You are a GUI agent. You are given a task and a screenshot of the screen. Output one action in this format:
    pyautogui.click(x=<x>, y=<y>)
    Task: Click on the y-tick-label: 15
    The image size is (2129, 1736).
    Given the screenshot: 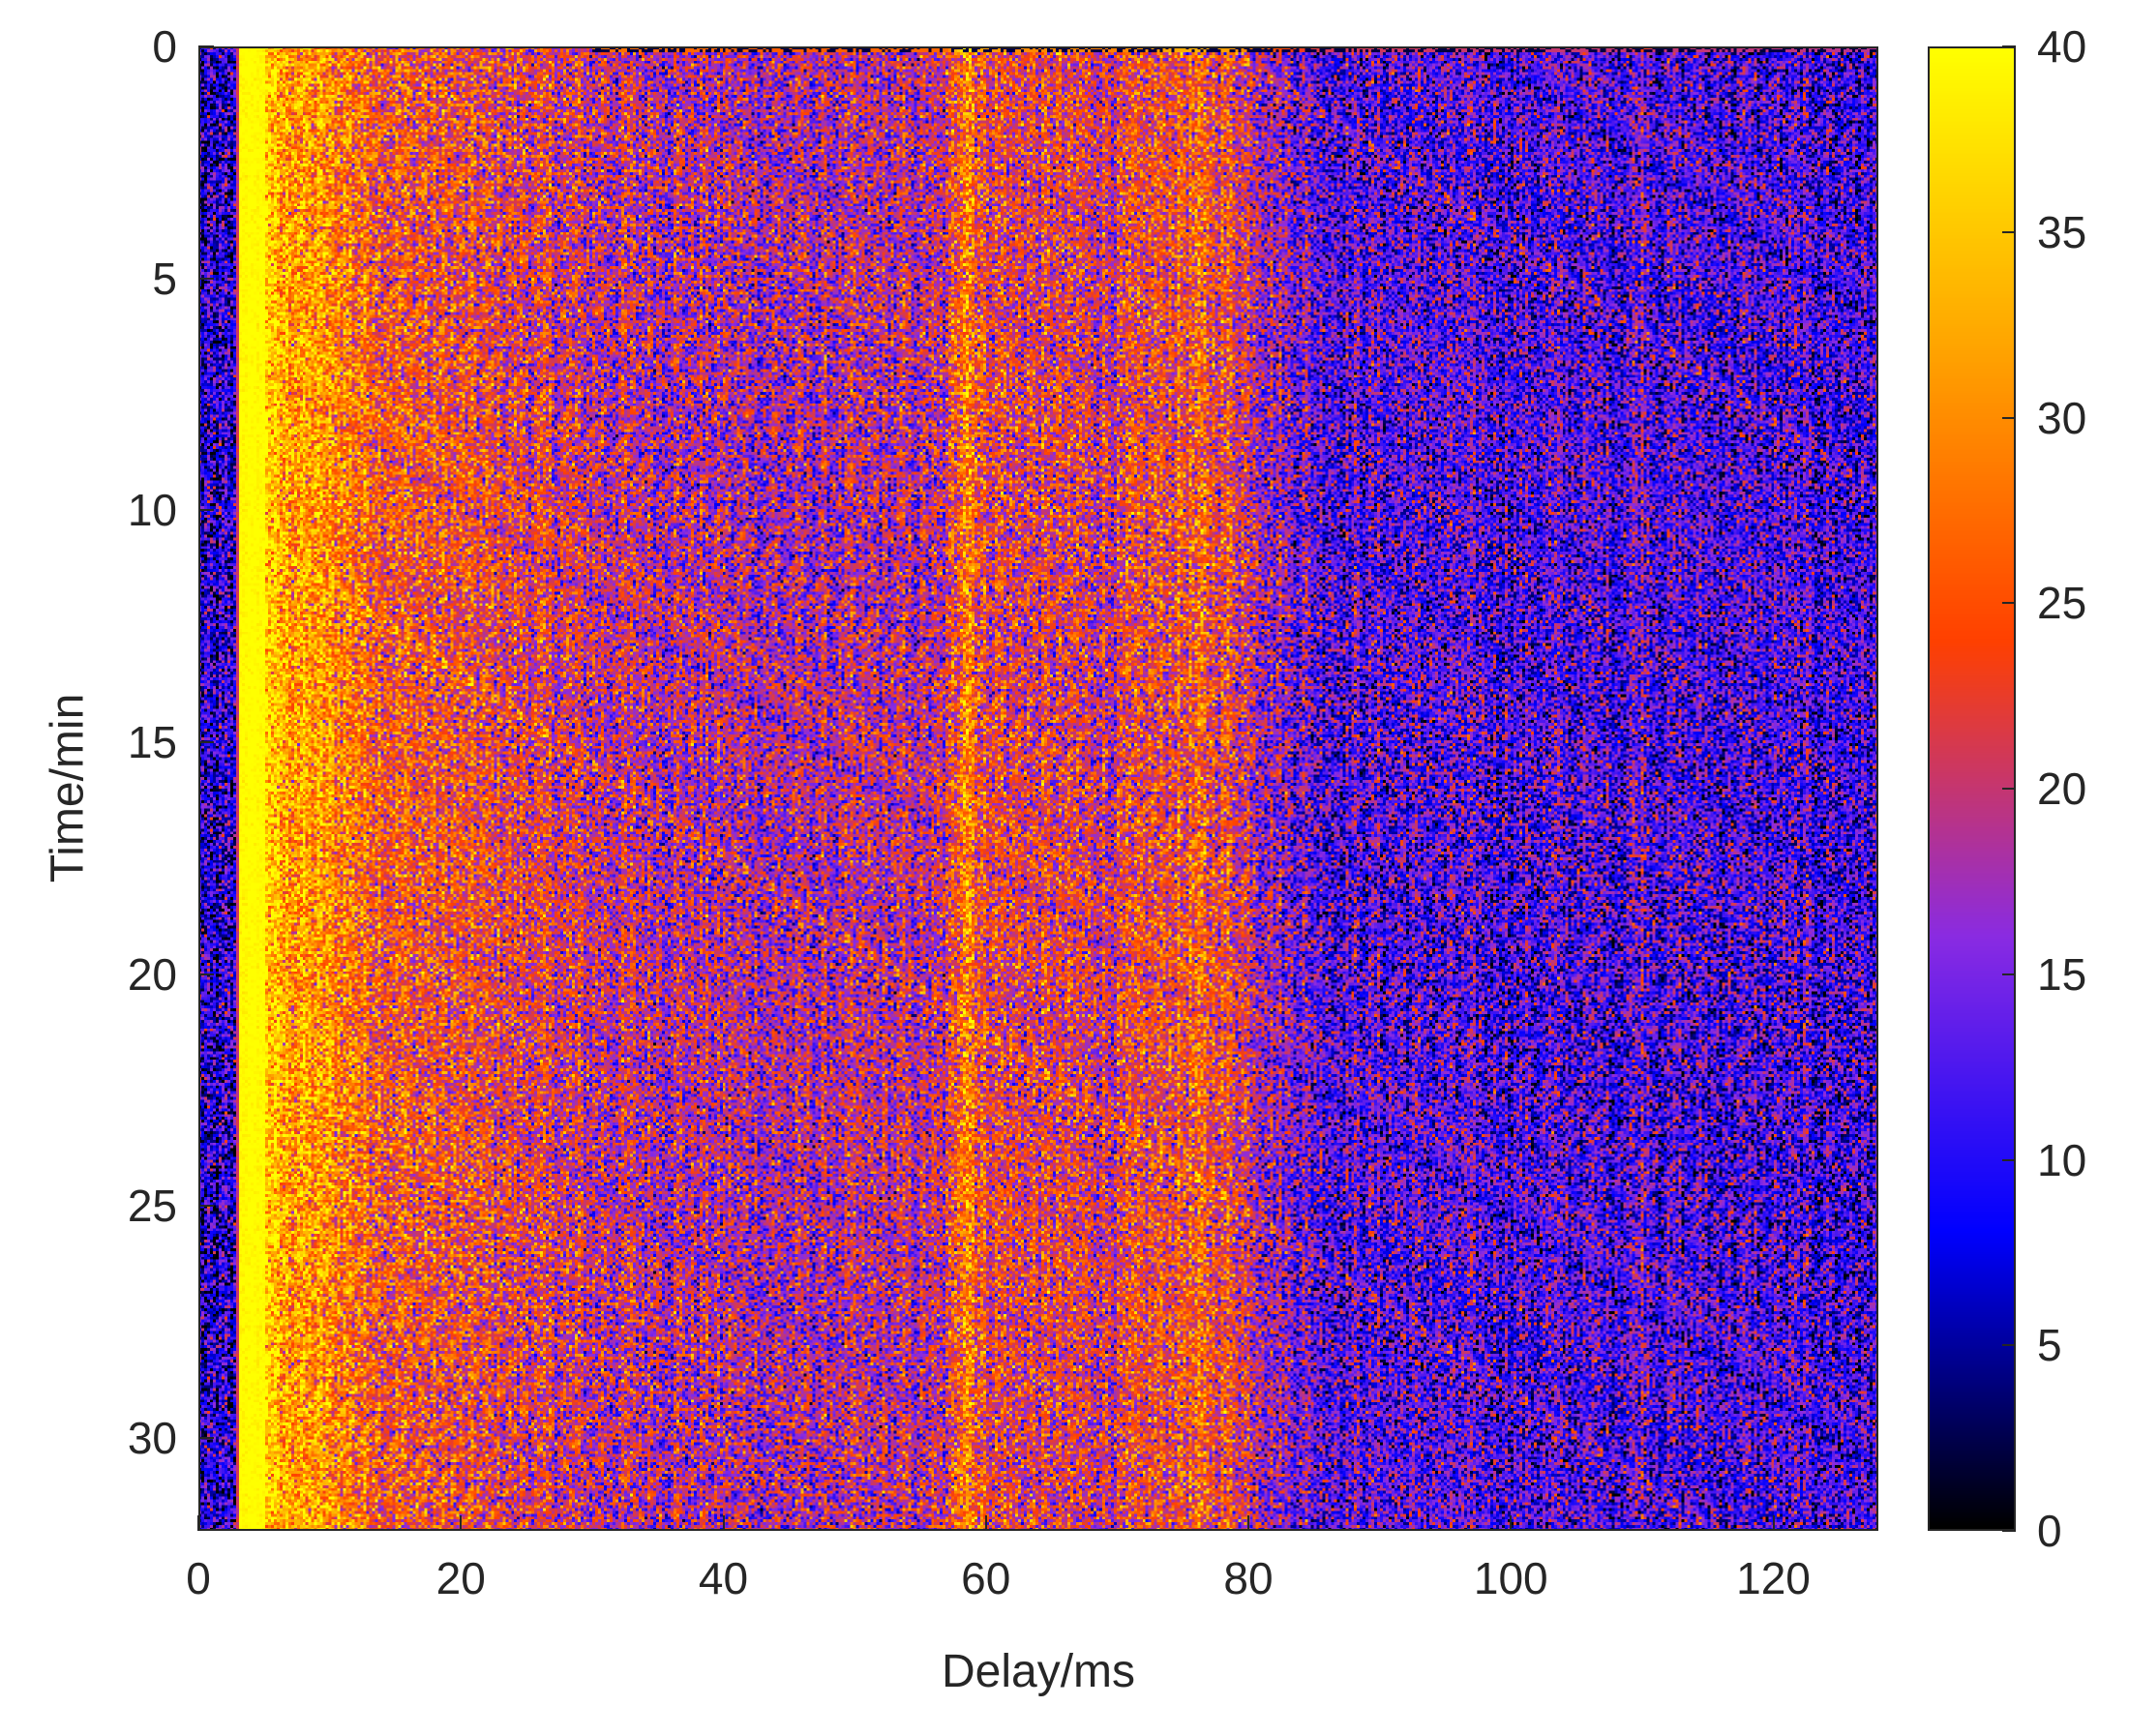 What is the action you would take?
    pyautogui.click(x=152, y=742)
    